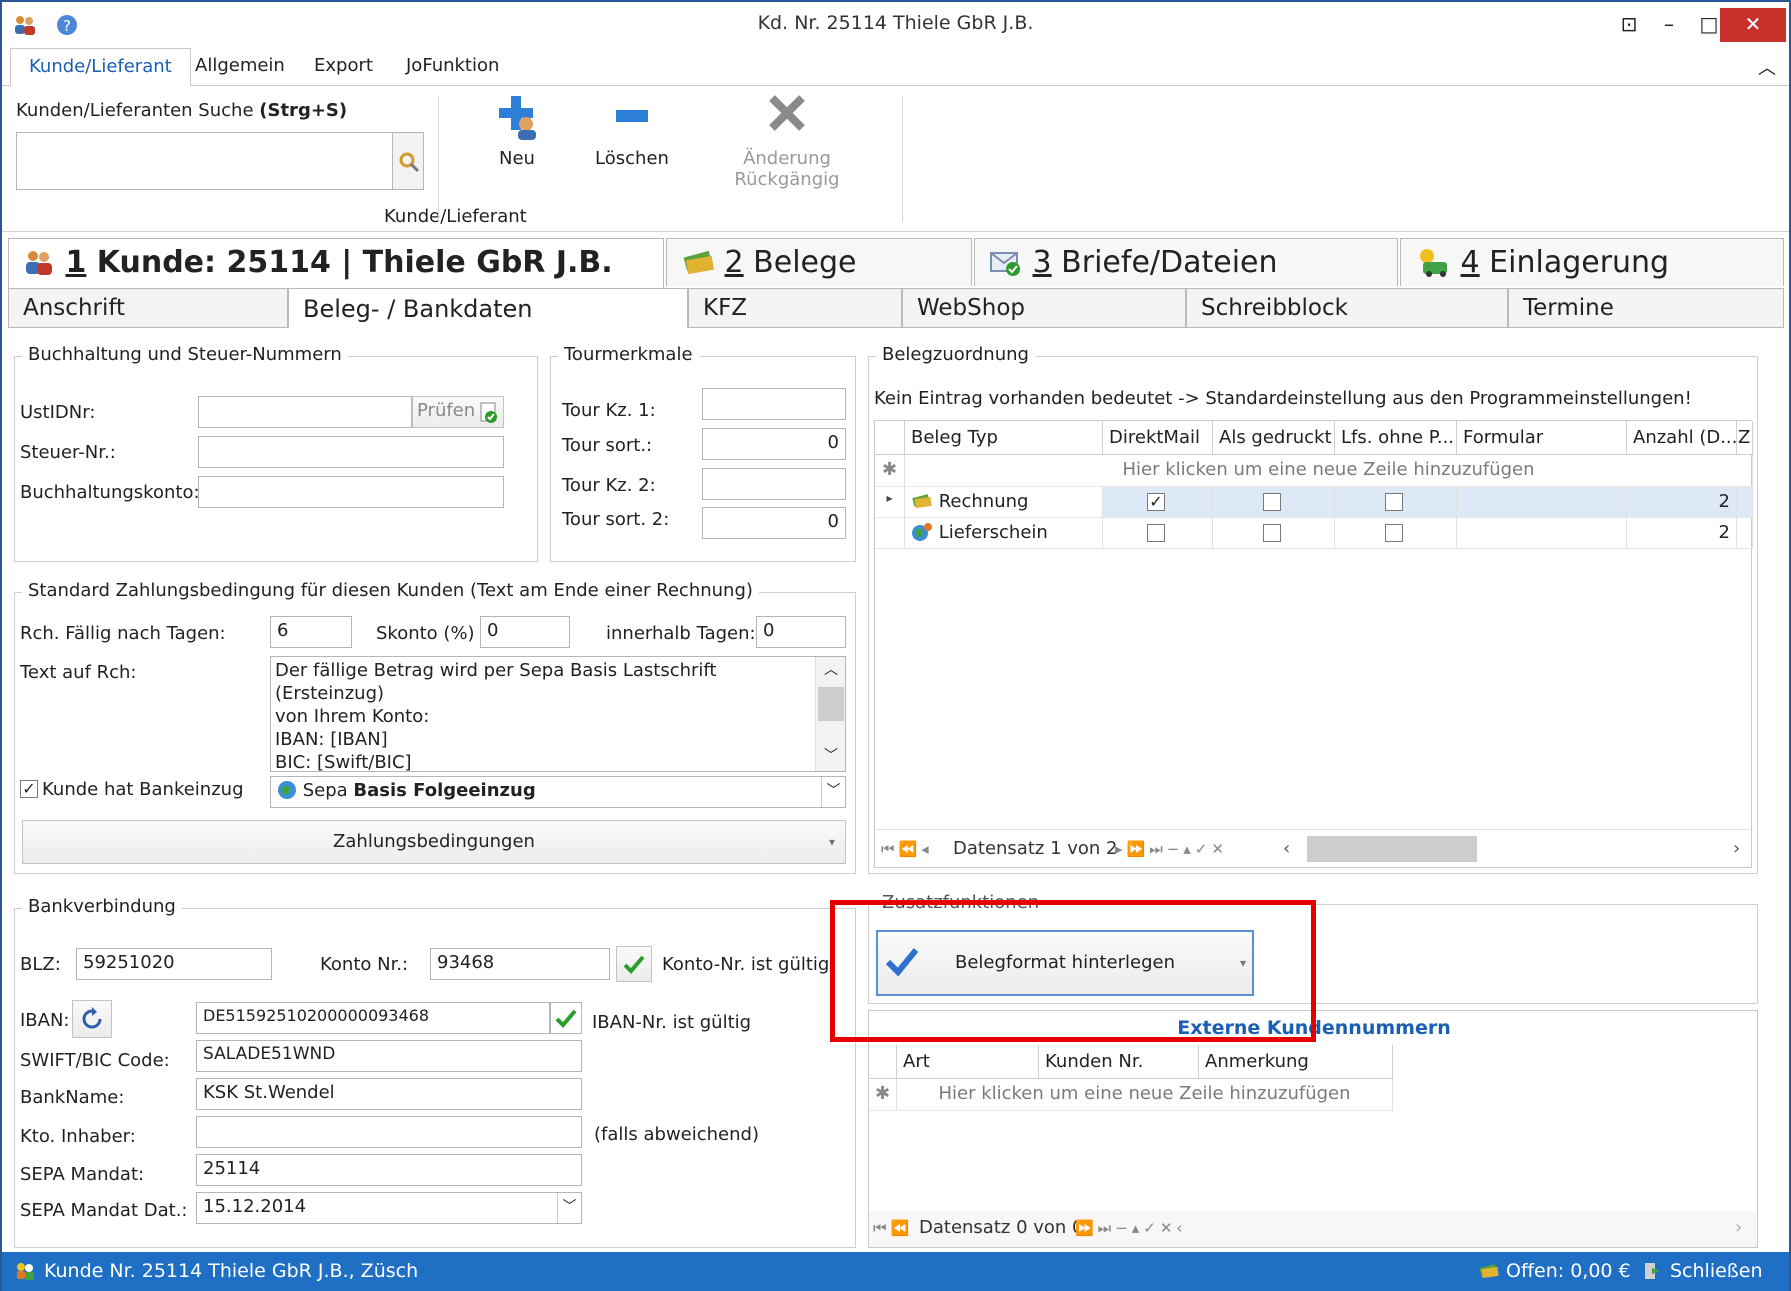 This screenshot has height=1291, width=1791. I want to click on customer-search-input, so click(205, 161).